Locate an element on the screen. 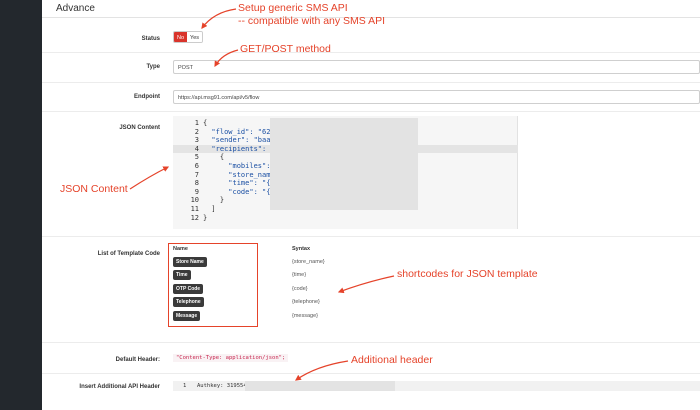 Image resolution: width=700 pixels, height=410 pixels. status-toggle: No Yes is located at coordinates (188, 37).